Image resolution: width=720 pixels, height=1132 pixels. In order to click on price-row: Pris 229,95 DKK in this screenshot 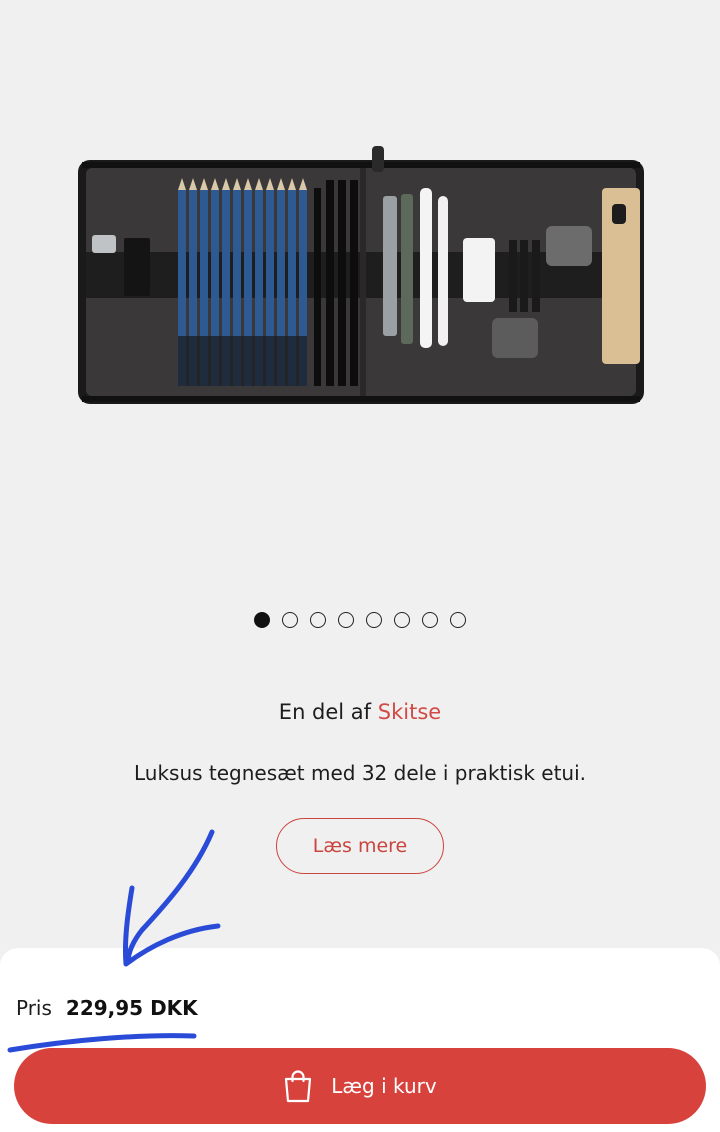, I will do `click(107, 1008)`.